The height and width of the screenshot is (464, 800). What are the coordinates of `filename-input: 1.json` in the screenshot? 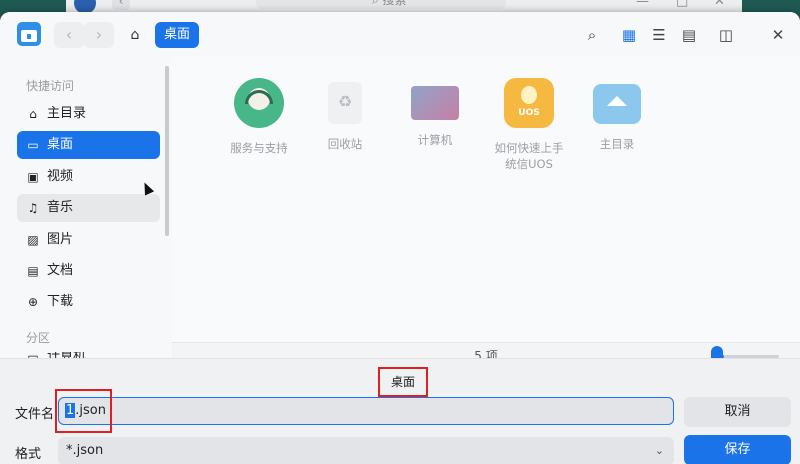 It's located at (366, 411).